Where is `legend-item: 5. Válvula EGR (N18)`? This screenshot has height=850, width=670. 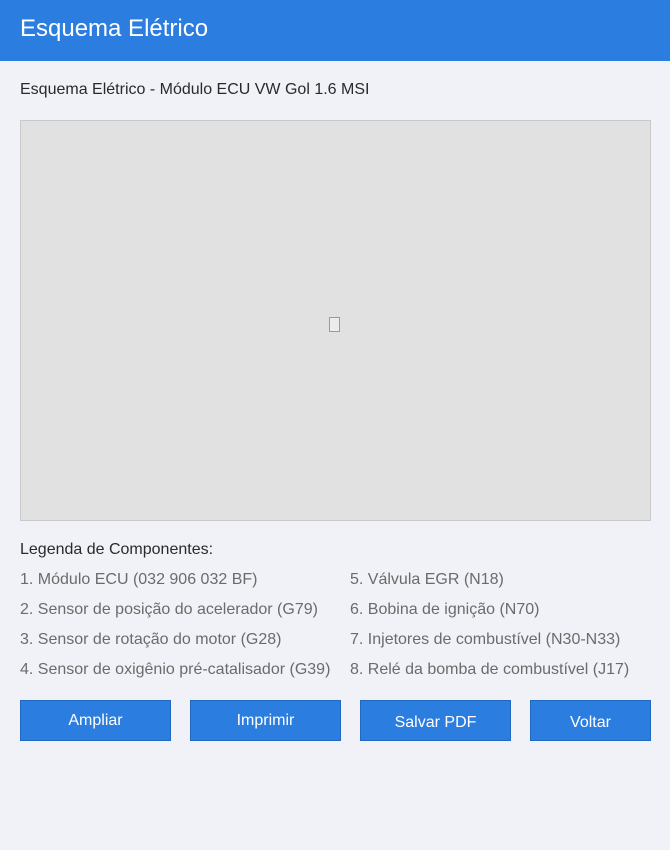
legend-item: 5. Válvula EGR (N18) is located at coordinates (427, 579).